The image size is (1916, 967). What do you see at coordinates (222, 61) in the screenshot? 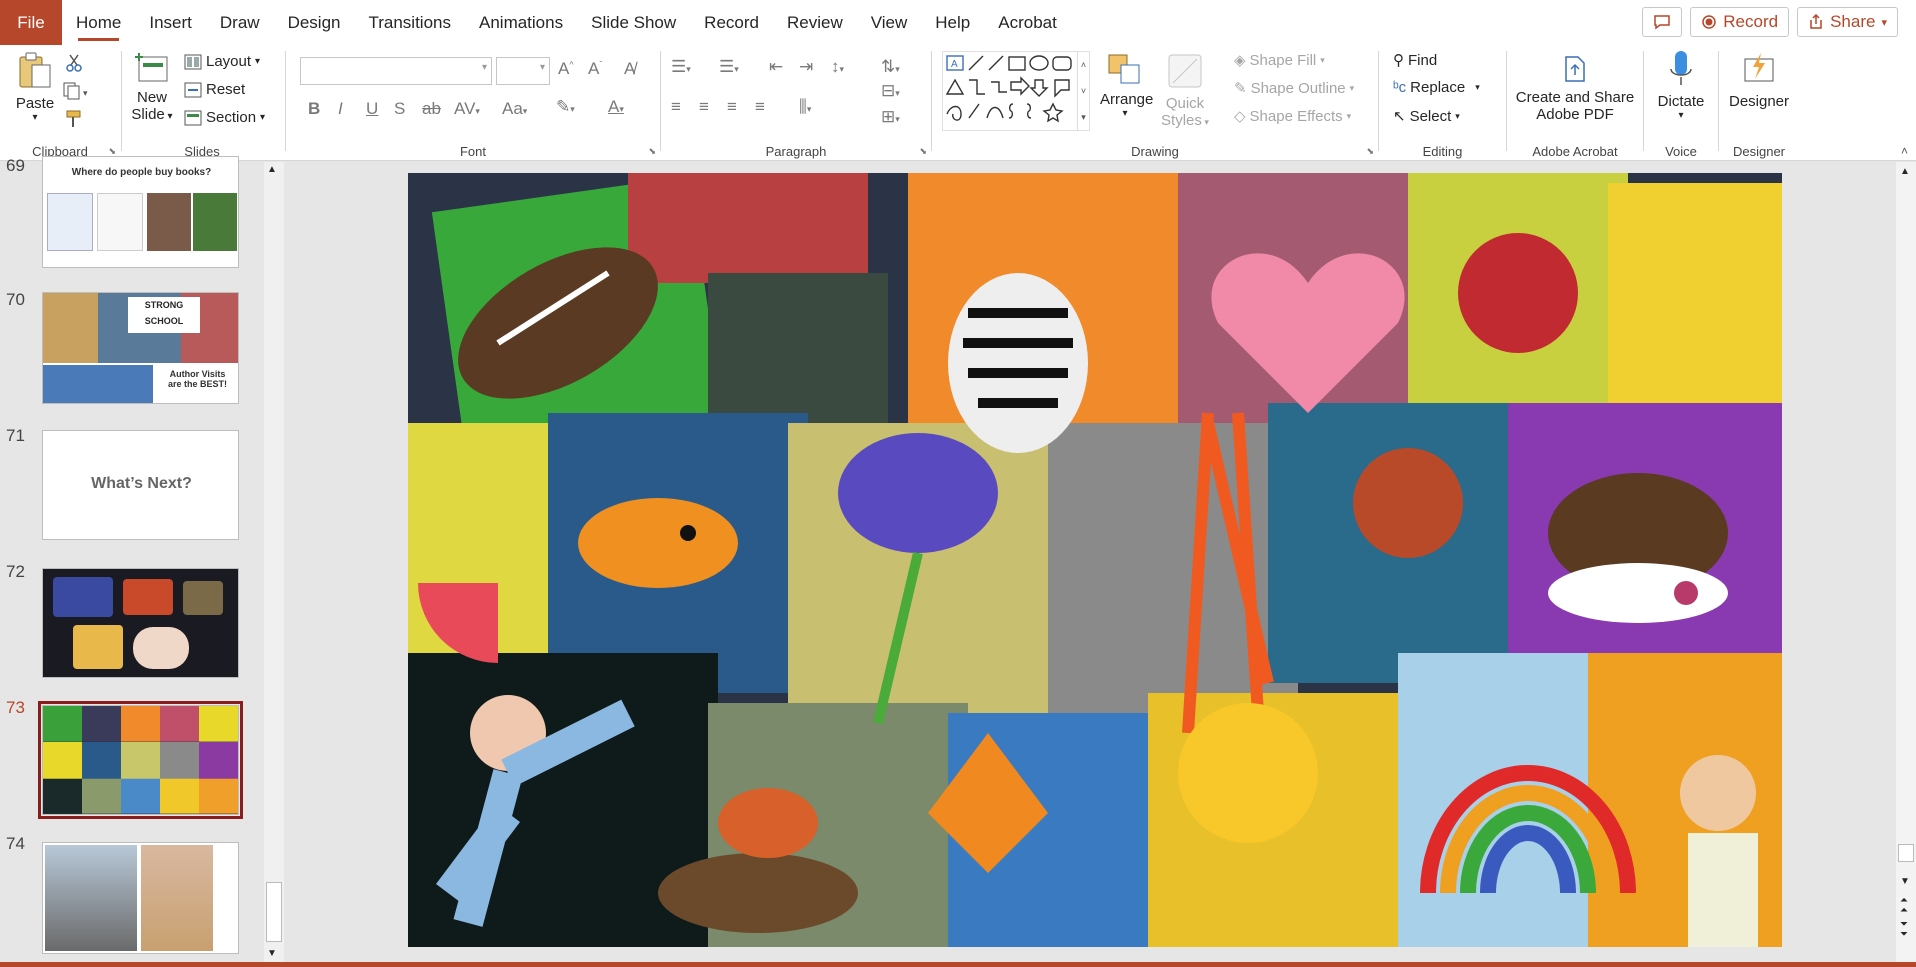
I see `layout-button: Layout ▾` at bounding box center [222, 61].